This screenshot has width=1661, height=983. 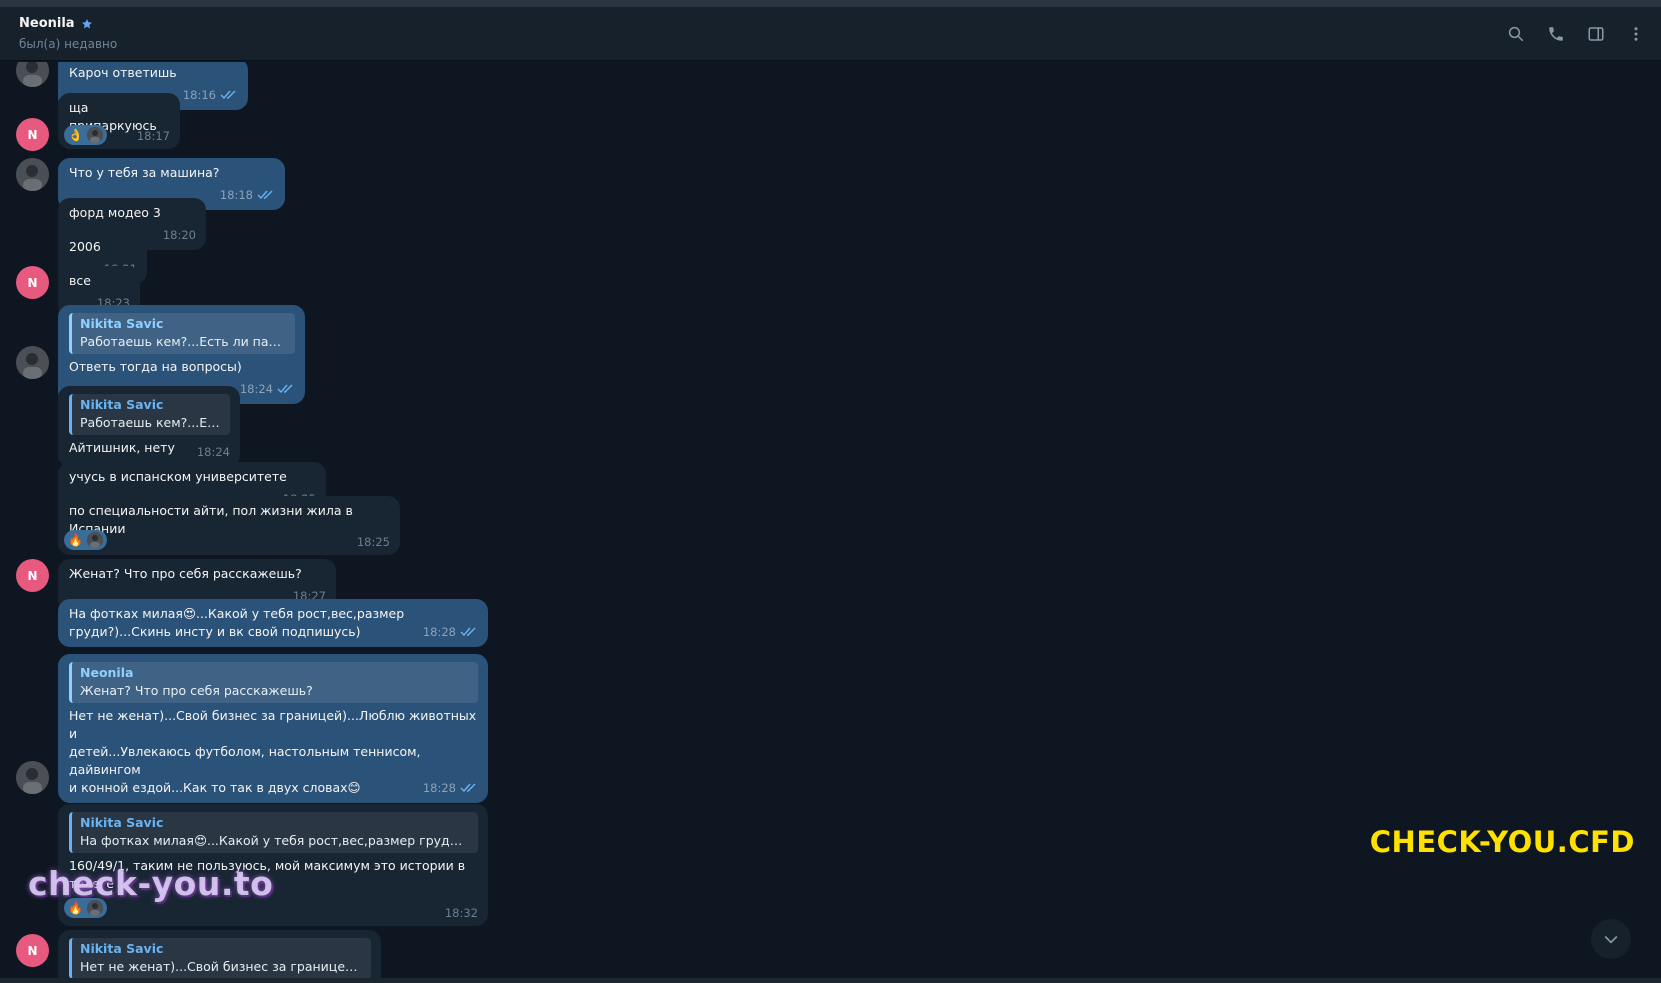 I want to click on reply-author: Neonila, so click(x=107, y=672).